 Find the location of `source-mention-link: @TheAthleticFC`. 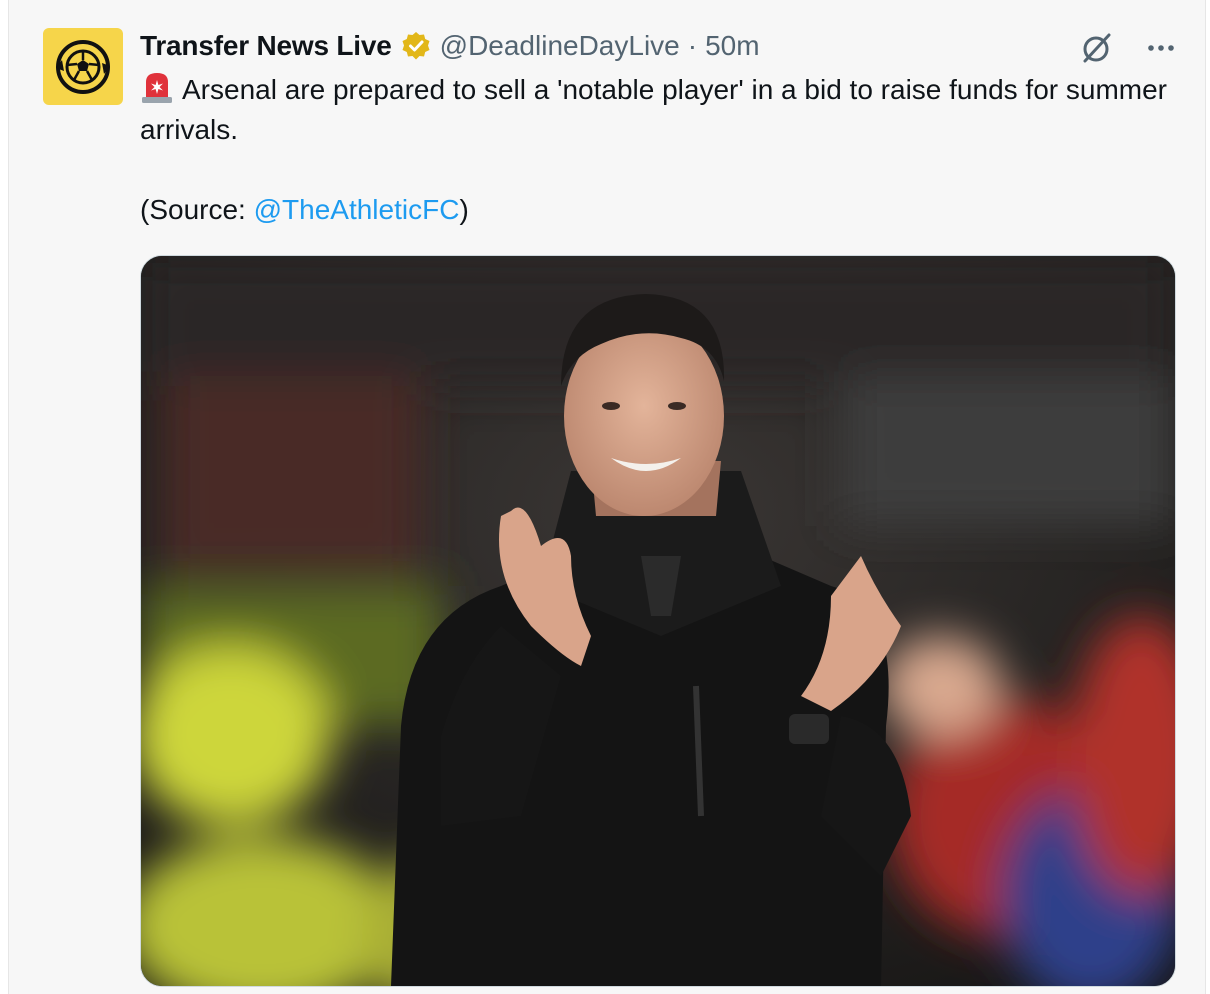

source-mention-link: @TheAthleticFC is located at coordinates (357, 209).